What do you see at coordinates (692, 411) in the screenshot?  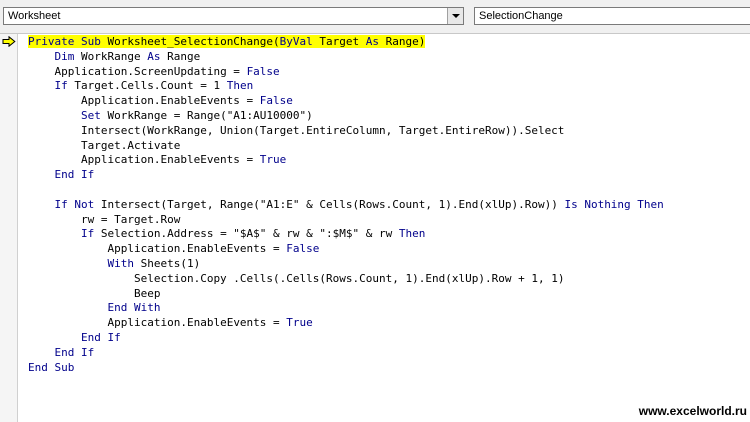 I see `watermark: www.excelworld.ru` at bounding box center [692, 411].